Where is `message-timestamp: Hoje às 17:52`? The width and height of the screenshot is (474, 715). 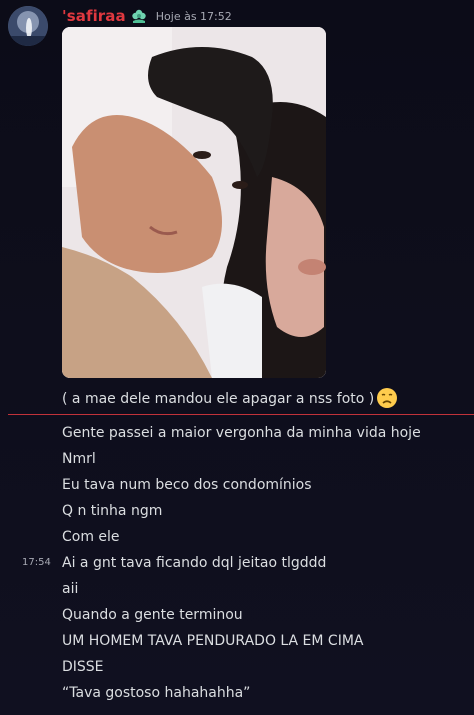 message-timestamp: Hoje às 17:52 is located at coordinates (193, 16).